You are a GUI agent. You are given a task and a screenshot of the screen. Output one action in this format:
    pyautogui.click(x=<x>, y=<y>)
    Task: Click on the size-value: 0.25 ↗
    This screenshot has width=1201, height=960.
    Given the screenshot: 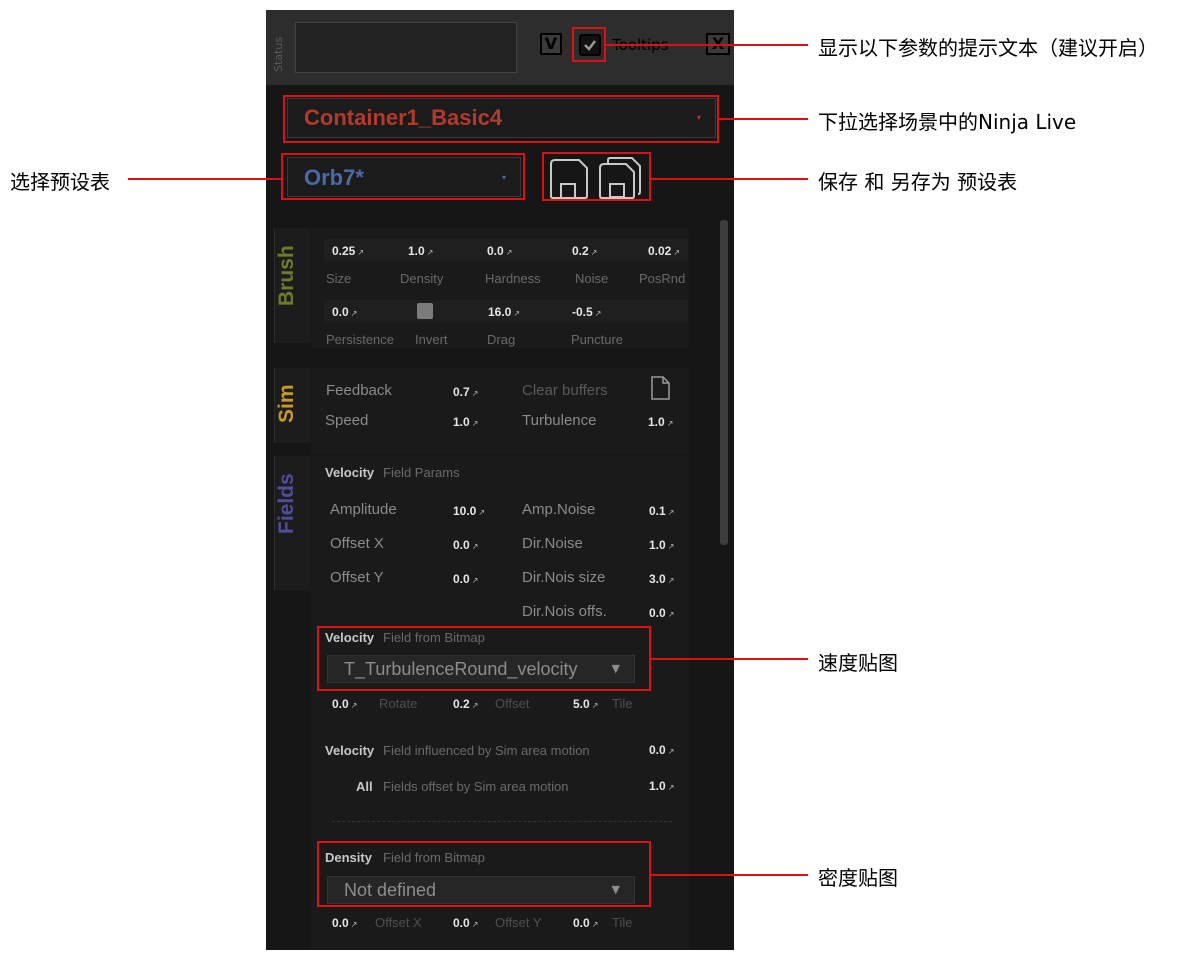 What is the action you would take?
    pyautogui.click(x=348, y=251)
    